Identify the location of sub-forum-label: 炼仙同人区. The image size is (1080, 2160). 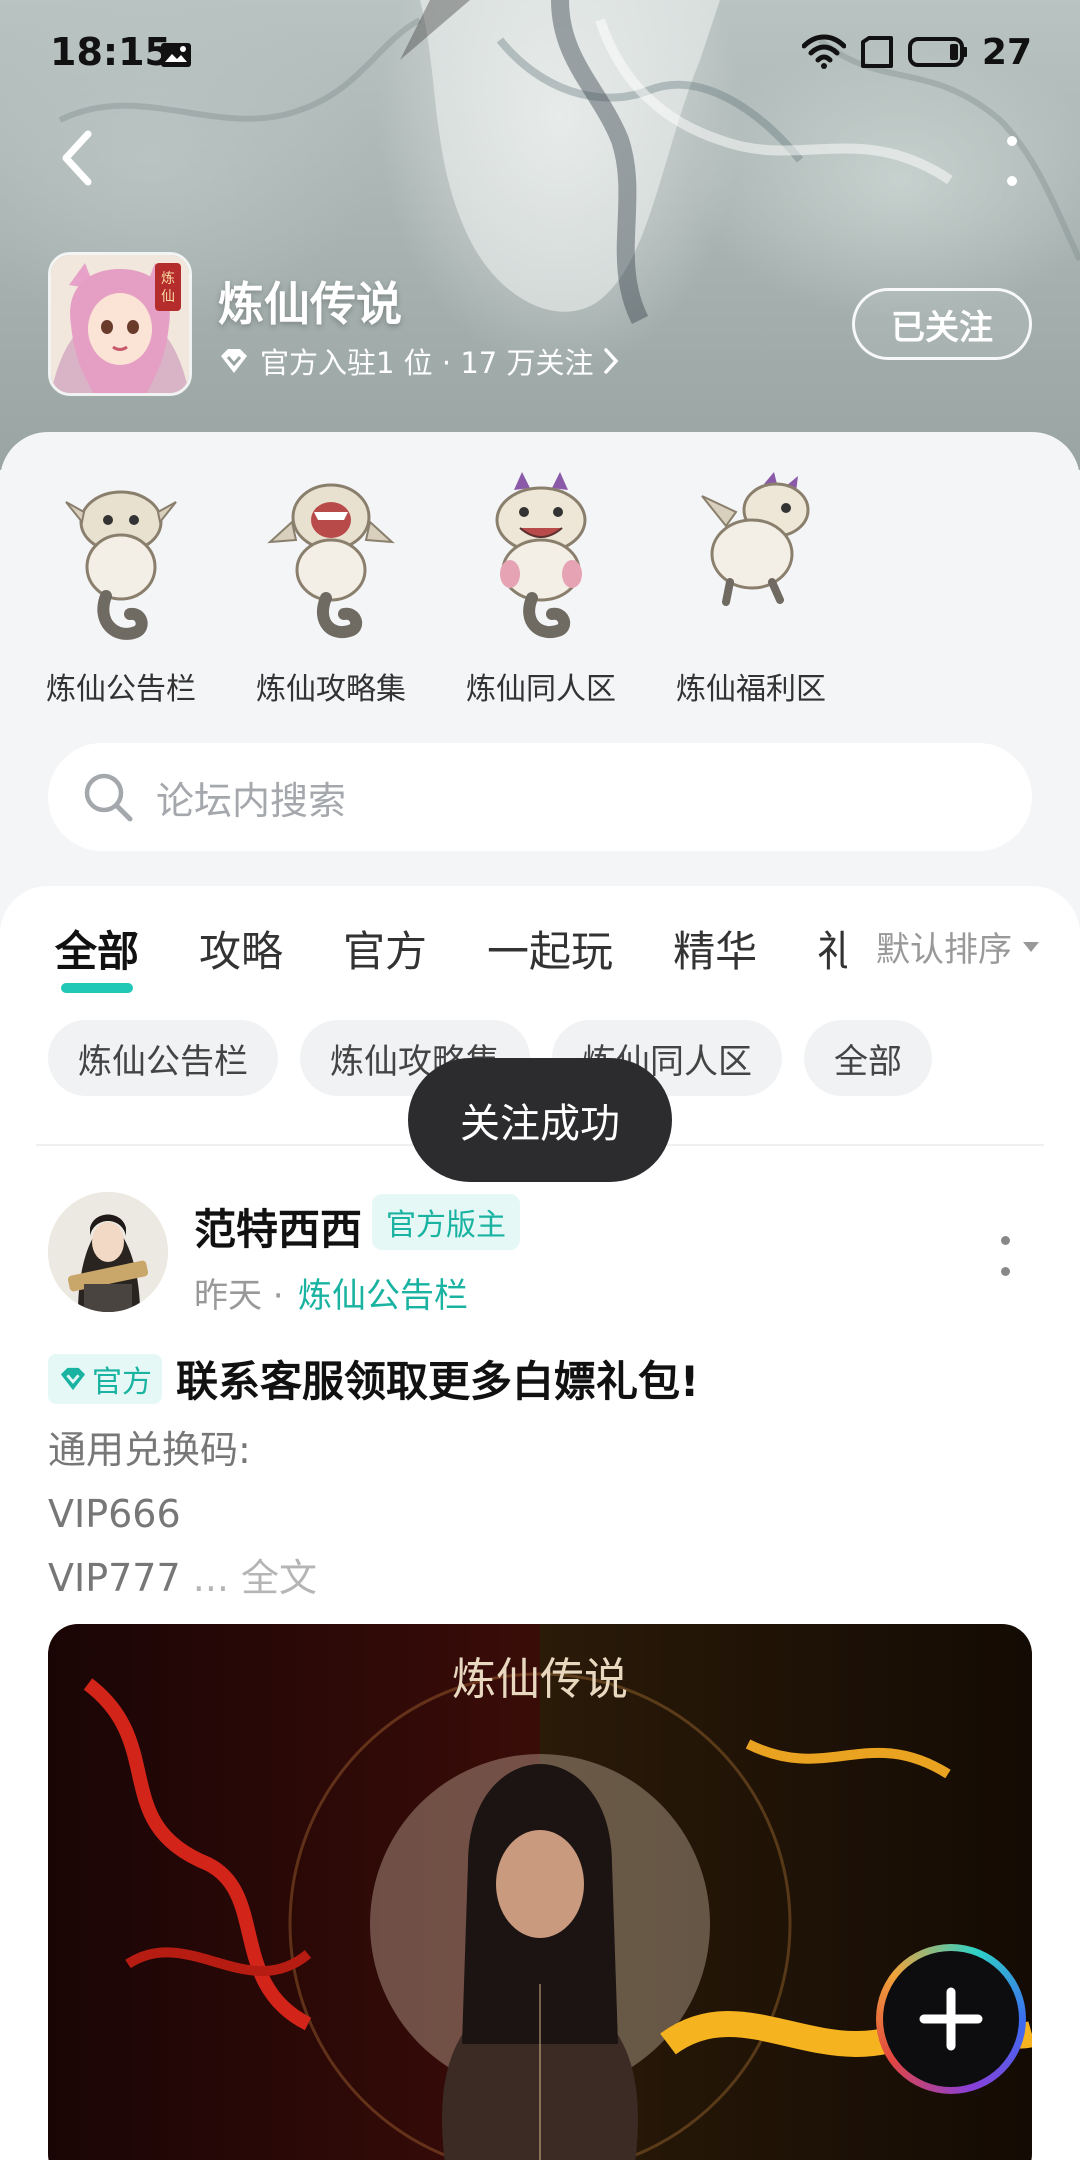
(541, 689).